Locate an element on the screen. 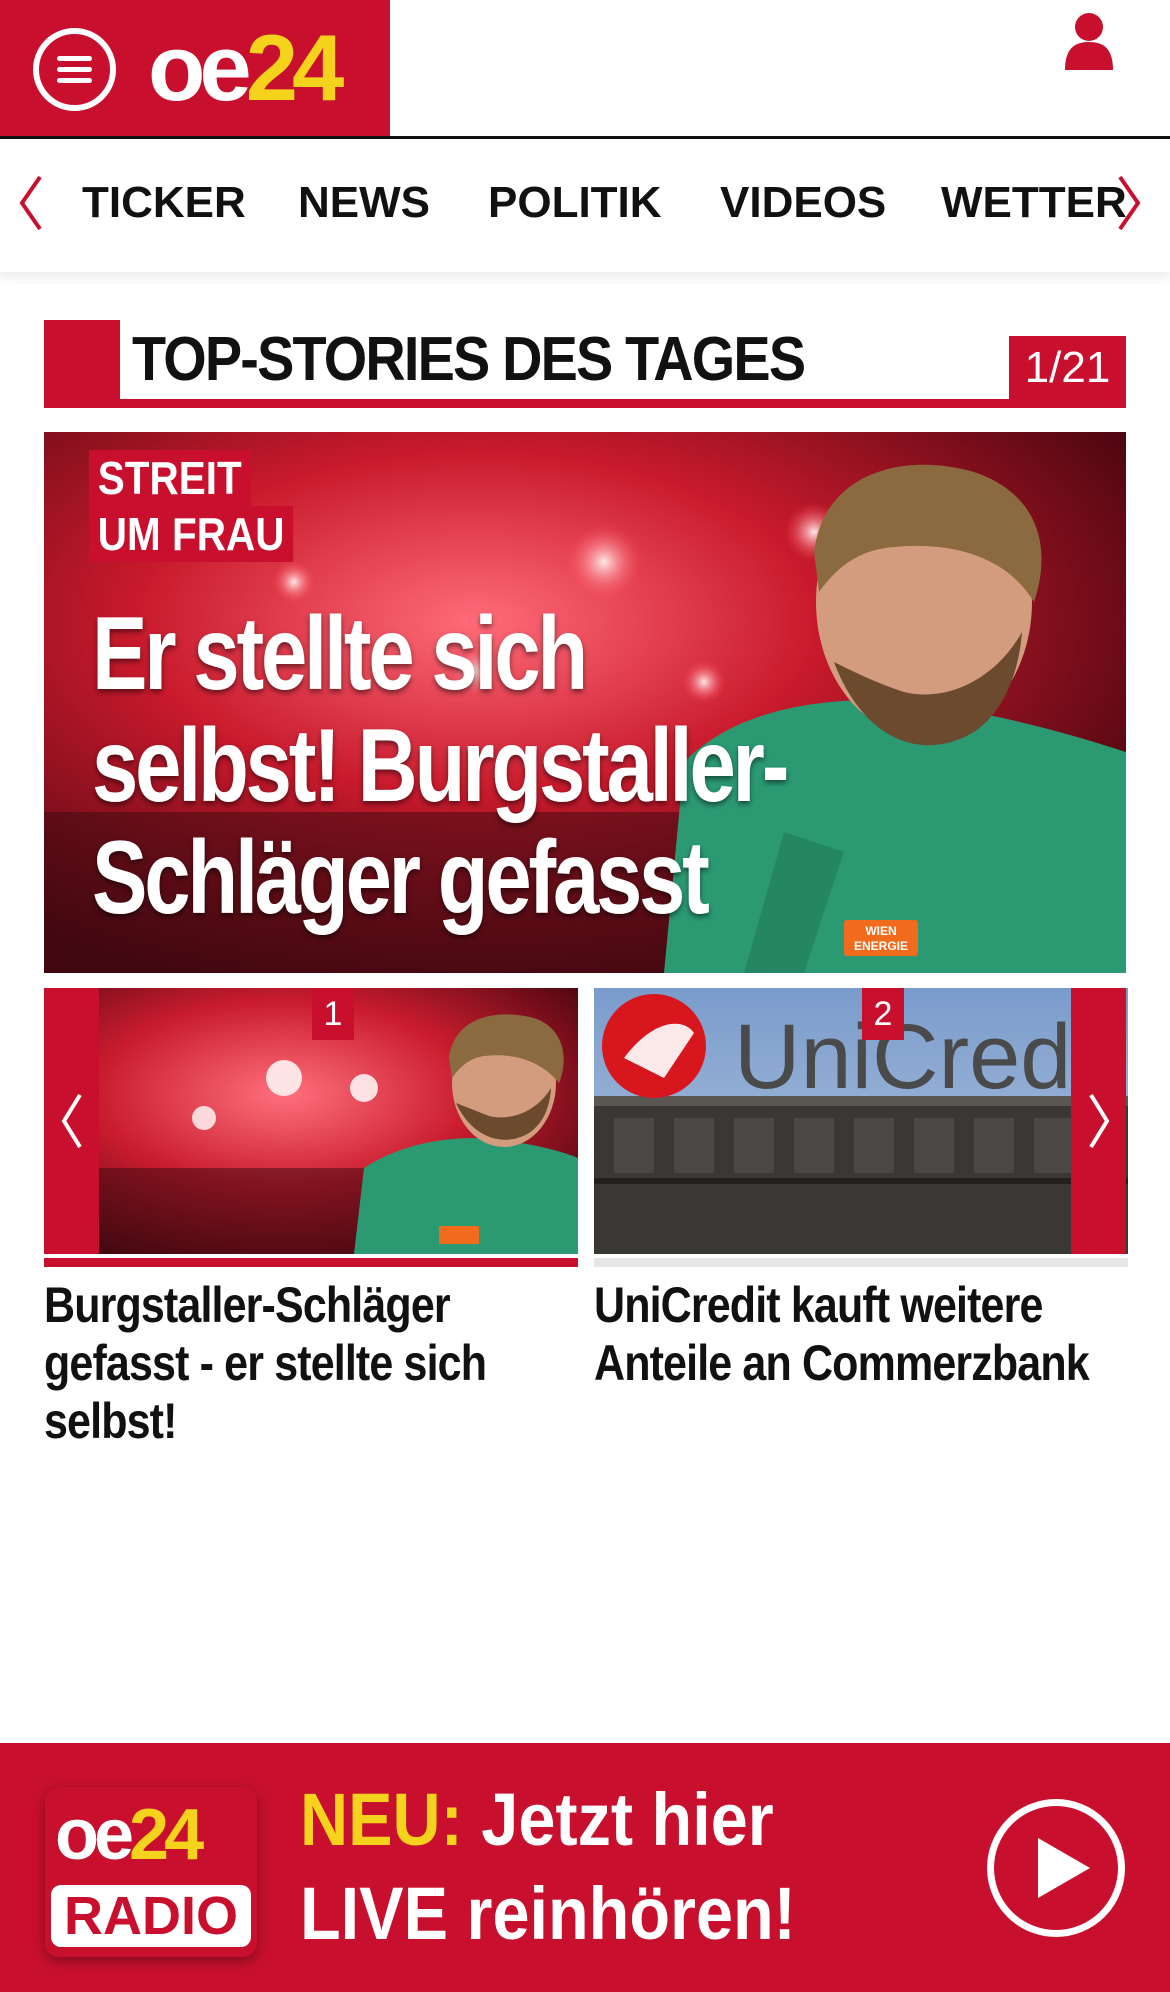 The image size is (1170, 1992). category-nav: TICKER NEWS POLITIK VIDEOS WETTER is located at coordinates (585, 205).